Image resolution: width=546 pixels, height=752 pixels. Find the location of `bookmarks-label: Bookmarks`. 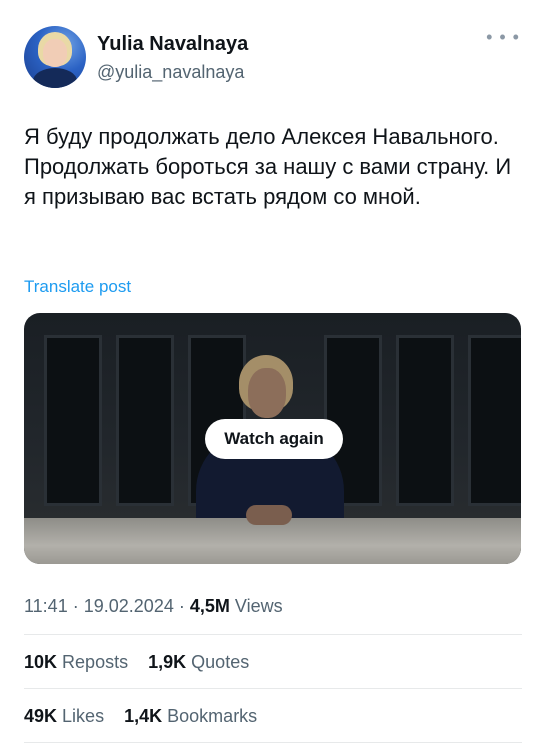

bookmarks-label: Bookmarks is located at coordinates (212, 716).